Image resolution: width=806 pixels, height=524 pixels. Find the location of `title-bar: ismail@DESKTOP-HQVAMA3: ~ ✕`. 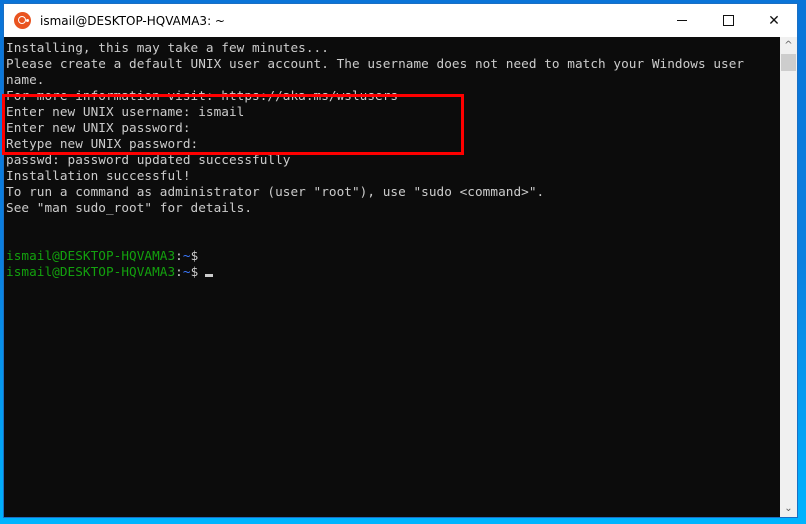

title-bar: ismail@DESKTOP-HQVAMA3: ~ ✕ is located at coordinates (400, 20).